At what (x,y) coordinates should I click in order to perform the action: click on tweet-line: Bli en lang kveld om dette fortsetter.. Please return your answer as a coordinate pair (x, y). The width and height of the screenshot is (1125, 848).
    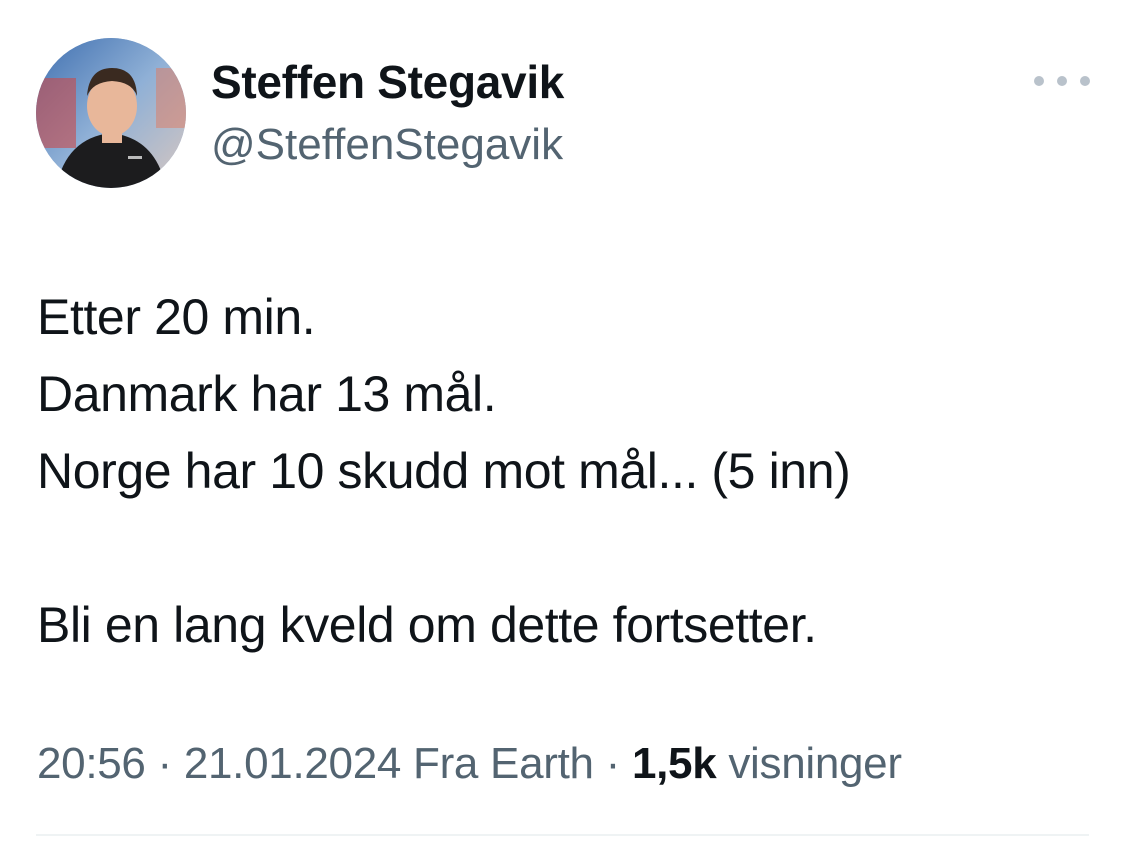
    Looking at the image, I should click on (427, 625).